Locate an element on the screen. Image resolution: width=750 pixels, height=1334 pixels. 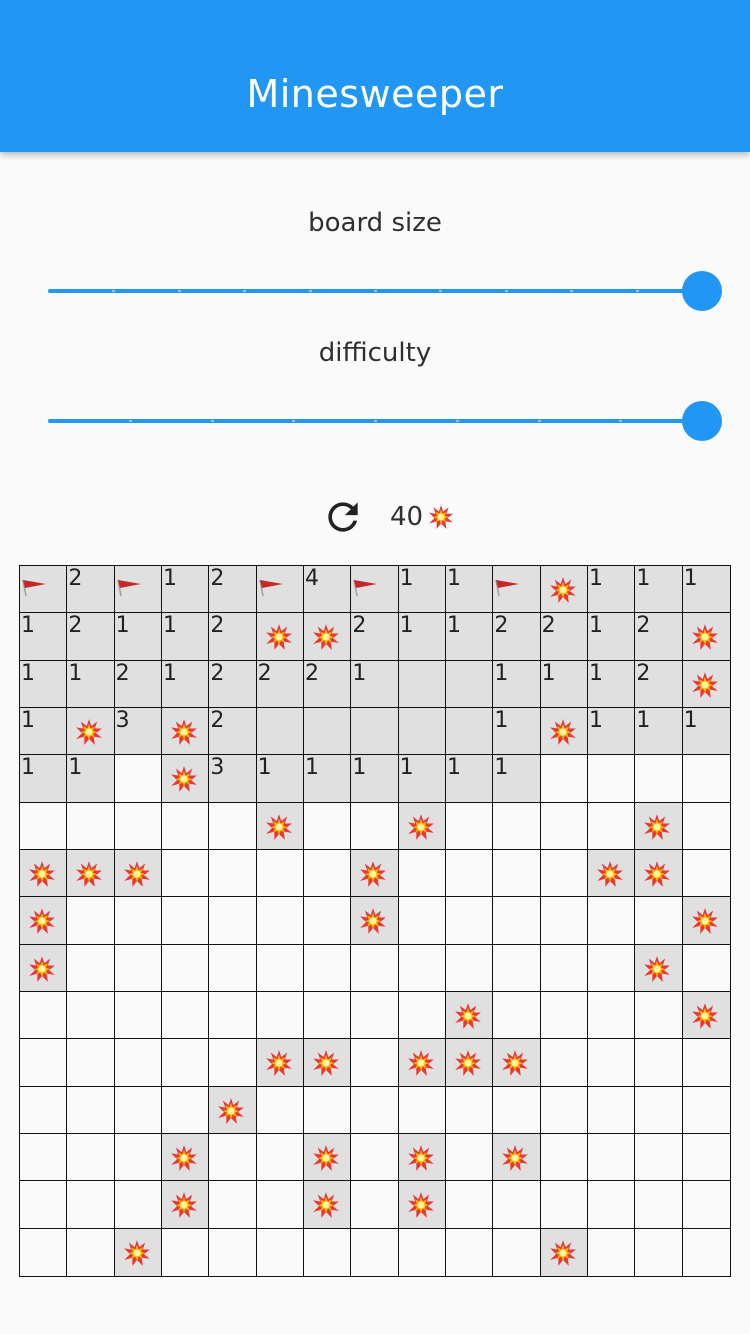
cell-number: 4 is located at coordinates (327, 590).